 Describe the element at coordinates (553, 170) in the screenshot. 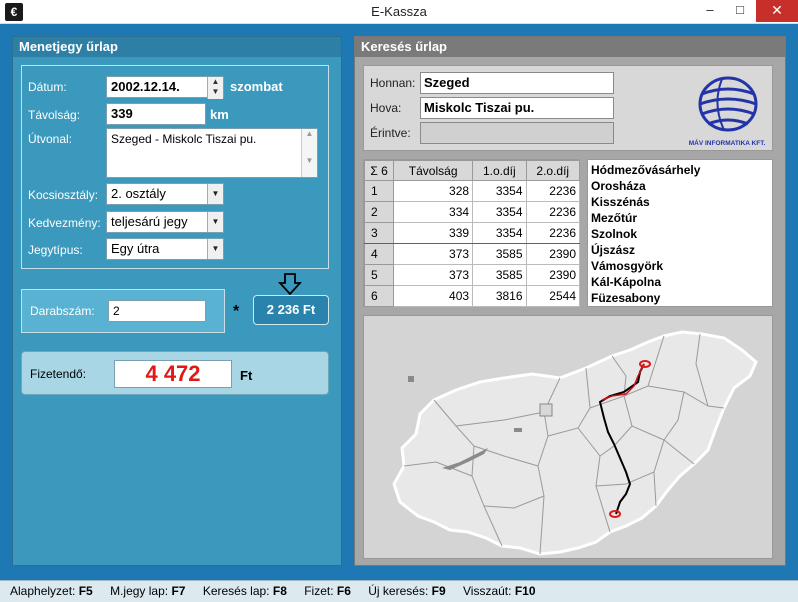

I see `table-header-second-class: 2.o.díj` at that location.